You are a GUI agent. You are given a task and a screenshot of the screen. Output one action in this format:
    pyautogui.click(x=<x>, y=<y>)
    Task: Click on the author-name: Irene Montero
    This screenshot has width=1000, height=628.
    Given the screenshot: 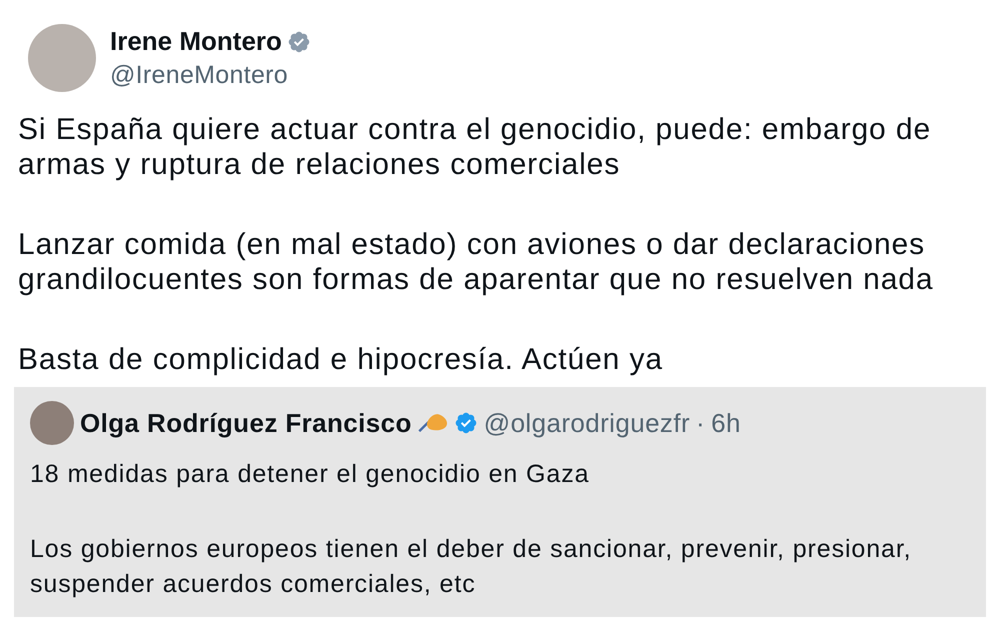 What is the action you would take?
    pyautogui.click(x=196, y=41)
    